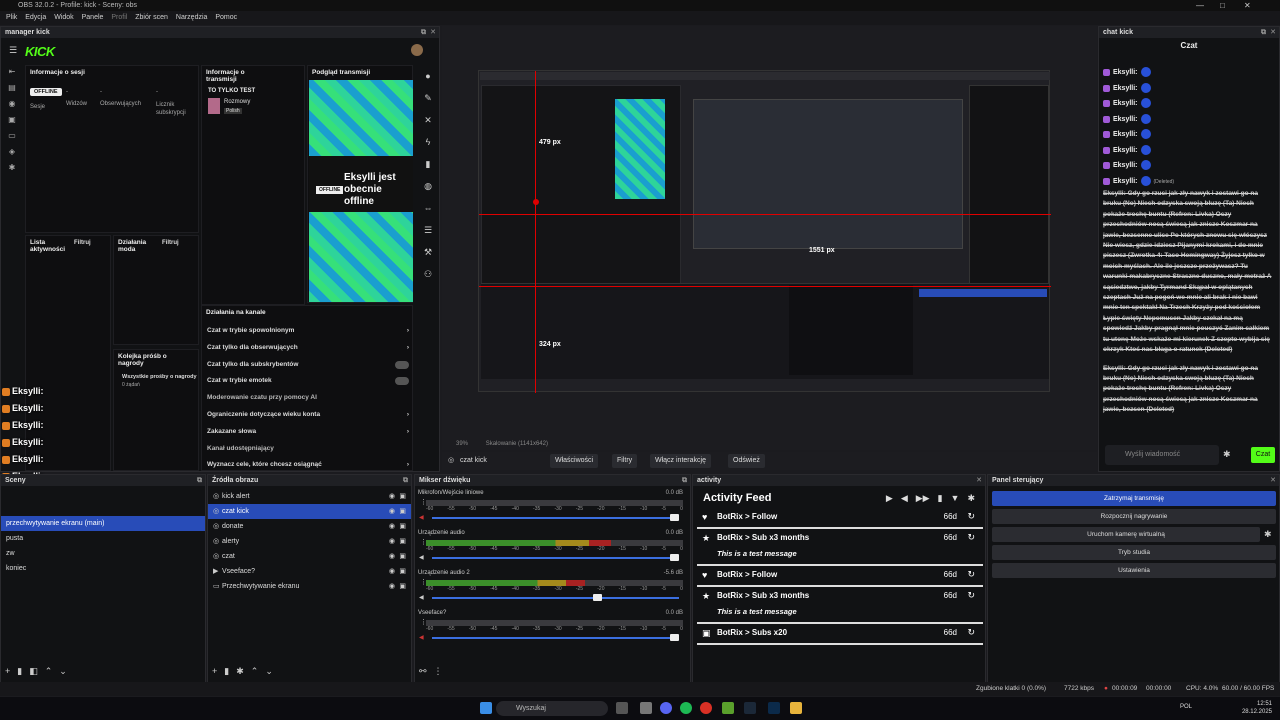  What do you see at coordinates (214, 671) in the screenshot?
I see `add-icon: +` at bounding box center [214, 671].